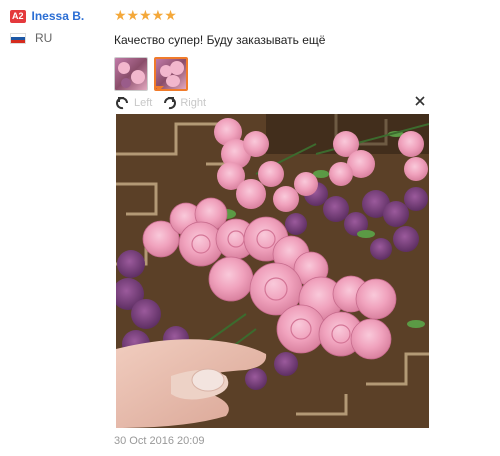 This screenshot has width=500, height=456. Describe the element at coordinates (60, 27) in the screenshot. I see `reviewer-info: A2 Inessa B. RU` at that location.